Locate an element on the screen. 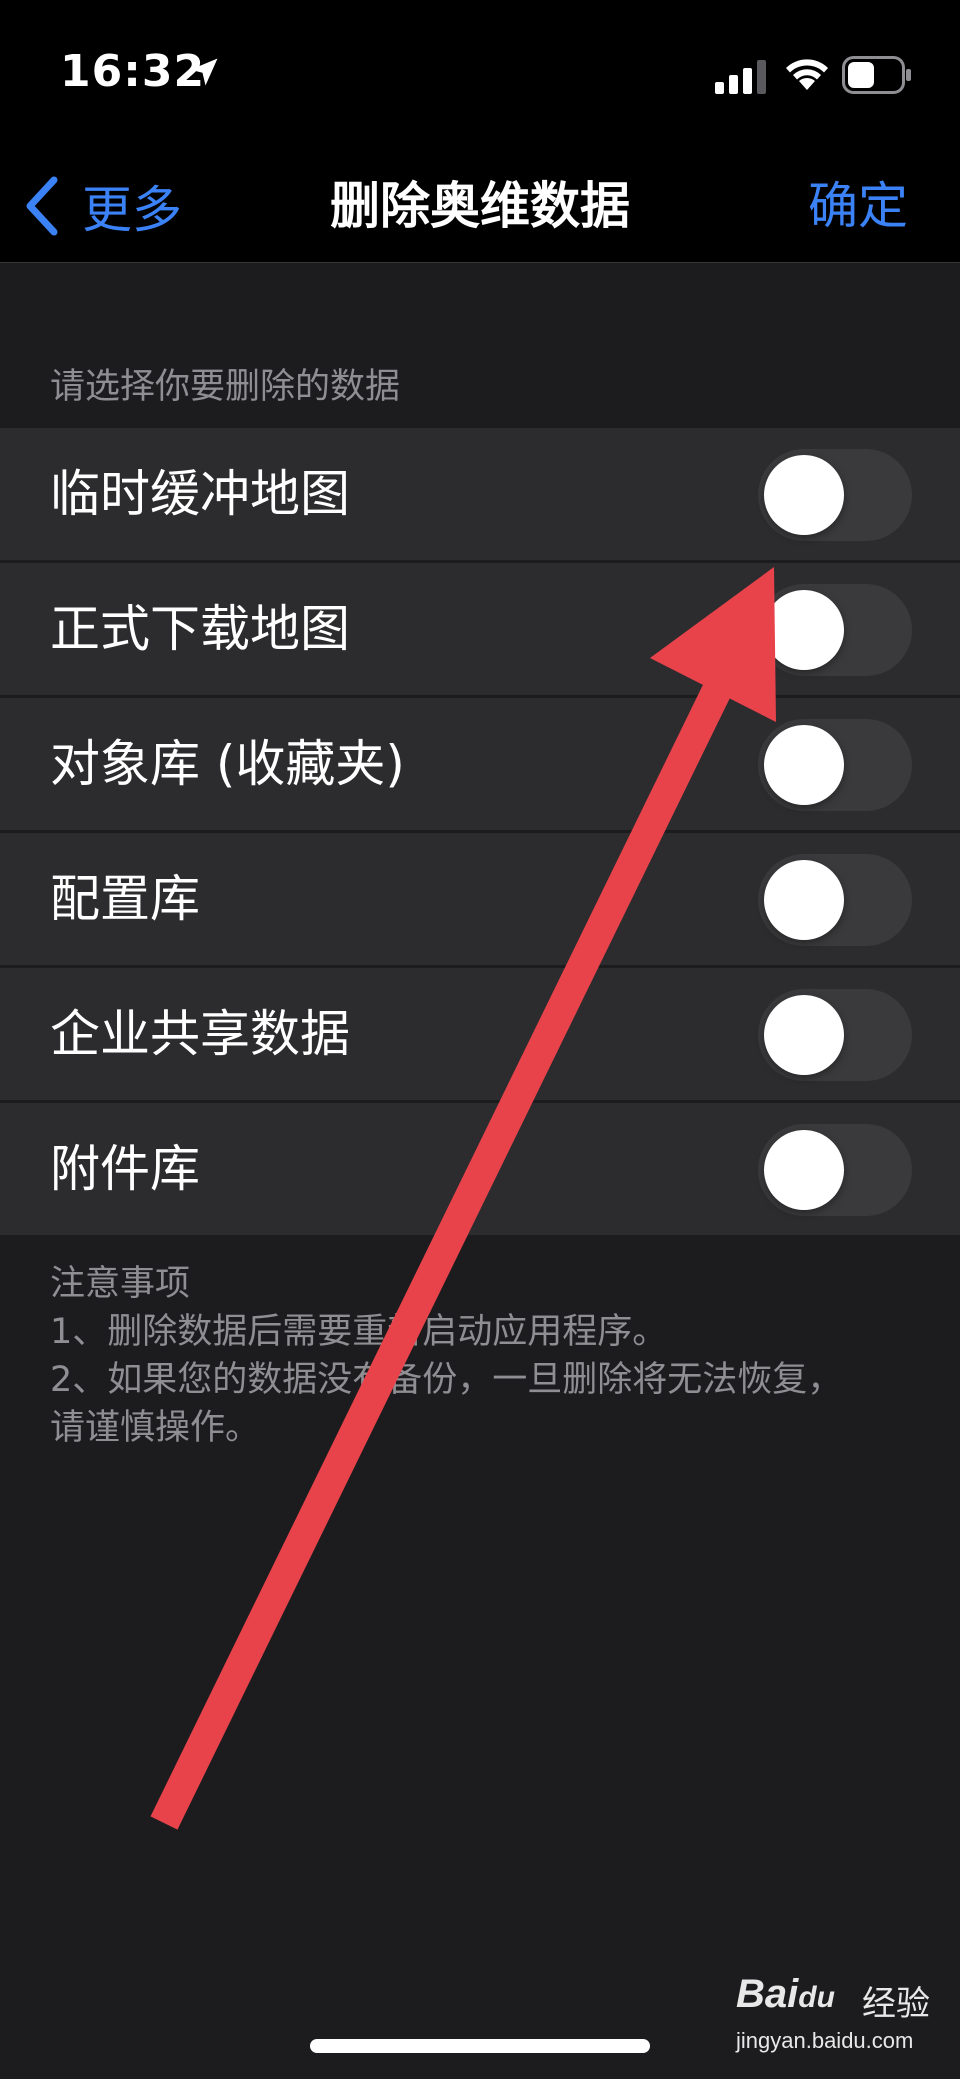 The image size is (960, 2079). watermark-logo: Baidu is located at coordinates (785, 1994).